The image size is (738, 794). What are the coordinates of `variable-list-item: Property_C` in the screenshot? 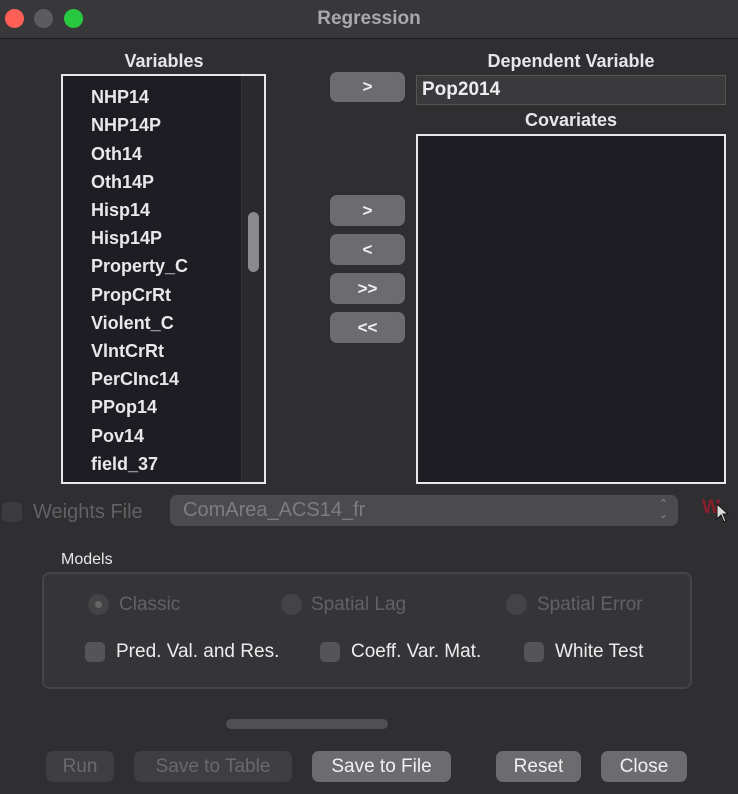 It's located at (139, 266).